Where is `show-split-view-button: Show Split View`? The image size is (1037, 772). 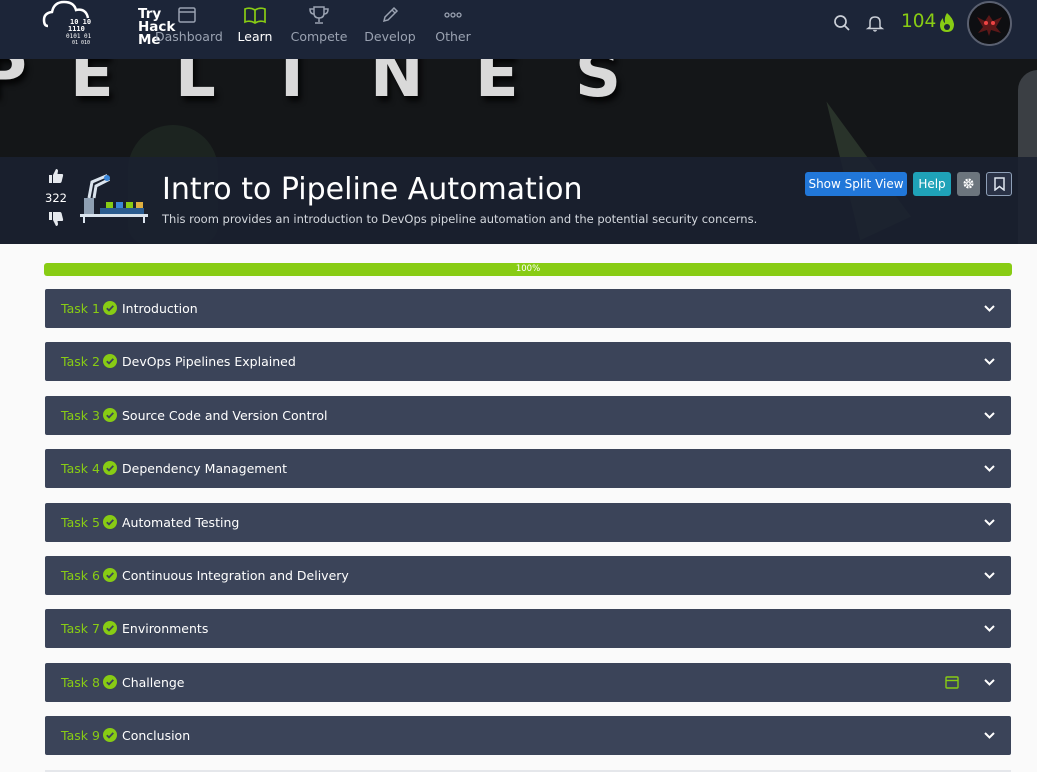
show-split-view-button: Show Split View is located at coordinates (856, 184).